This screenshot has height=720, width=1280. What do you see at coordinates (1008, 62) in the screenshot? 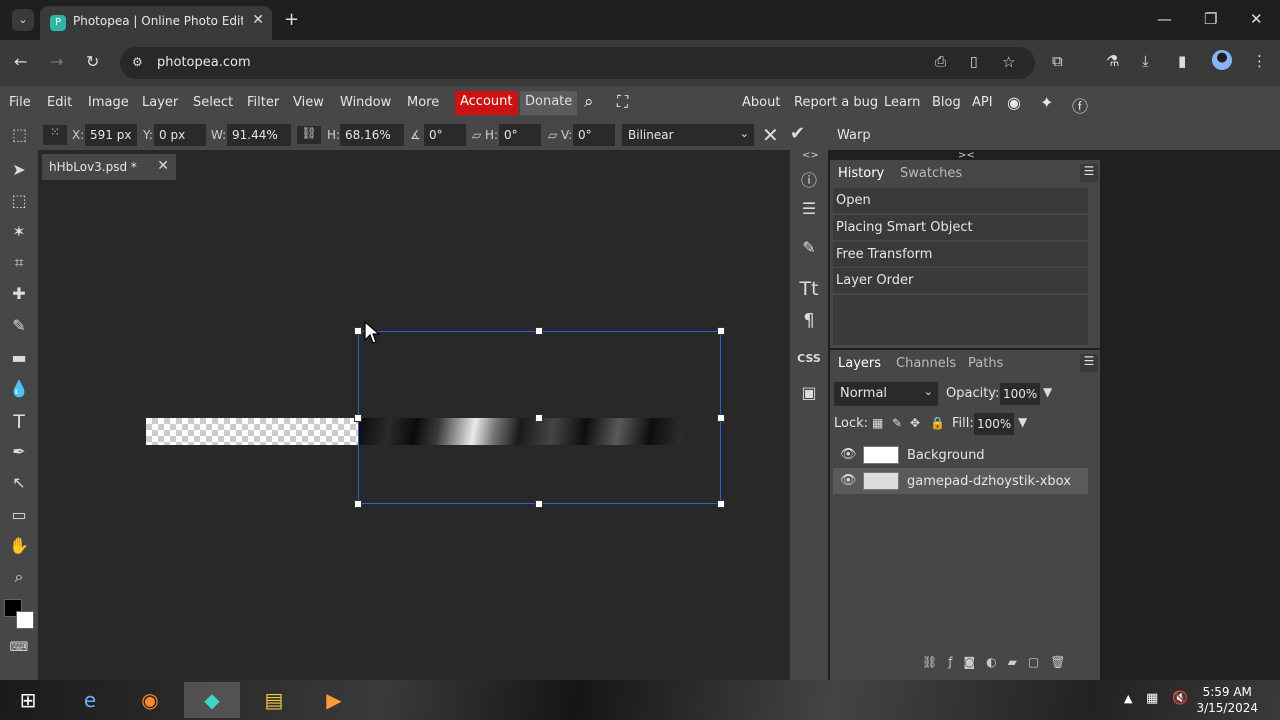
I see `bookmark-star-icon: ☆` at bounding box center [1008, 62].